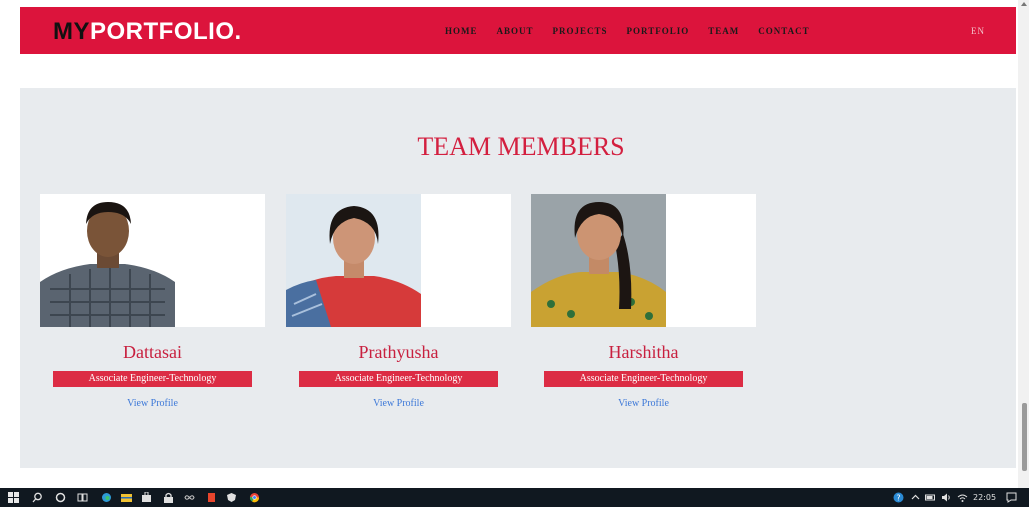 Image resolution: width=1029 pixels, height=507 pixels. What do you see at coordinates (107, 260) in the screenshot?
I see `member-photo-dattasai` at bounding box center [107, 260].